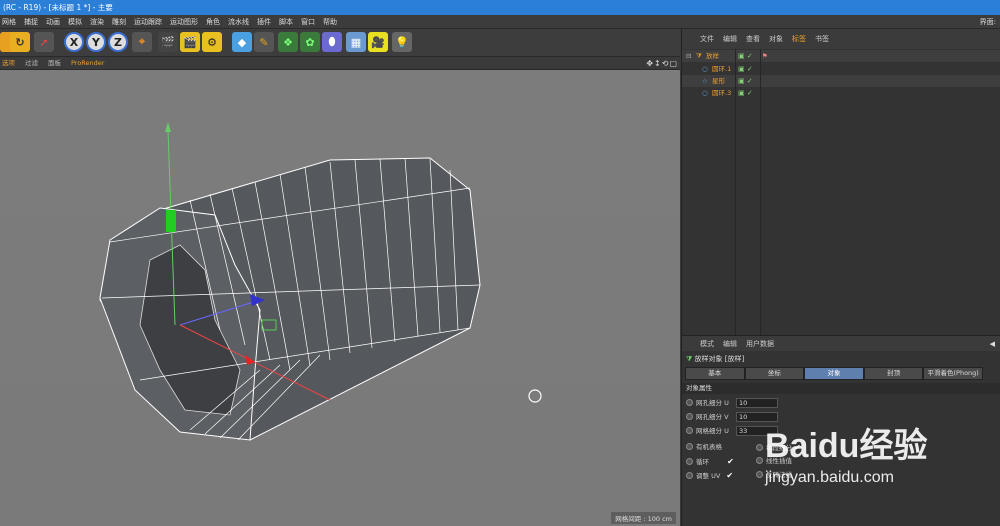 The image size is (1000, 526). I want to click on x-axis-icon: X, so click(74, 42).